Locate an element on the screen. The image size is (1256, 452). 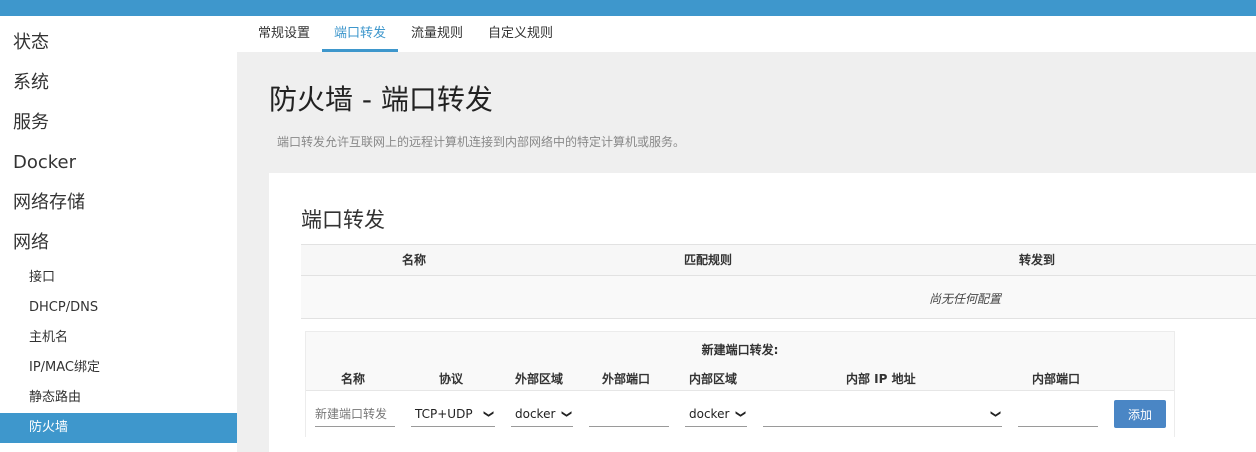
table-header: 名称 匹配规则 转发到 is located at coordinates (778, 260).